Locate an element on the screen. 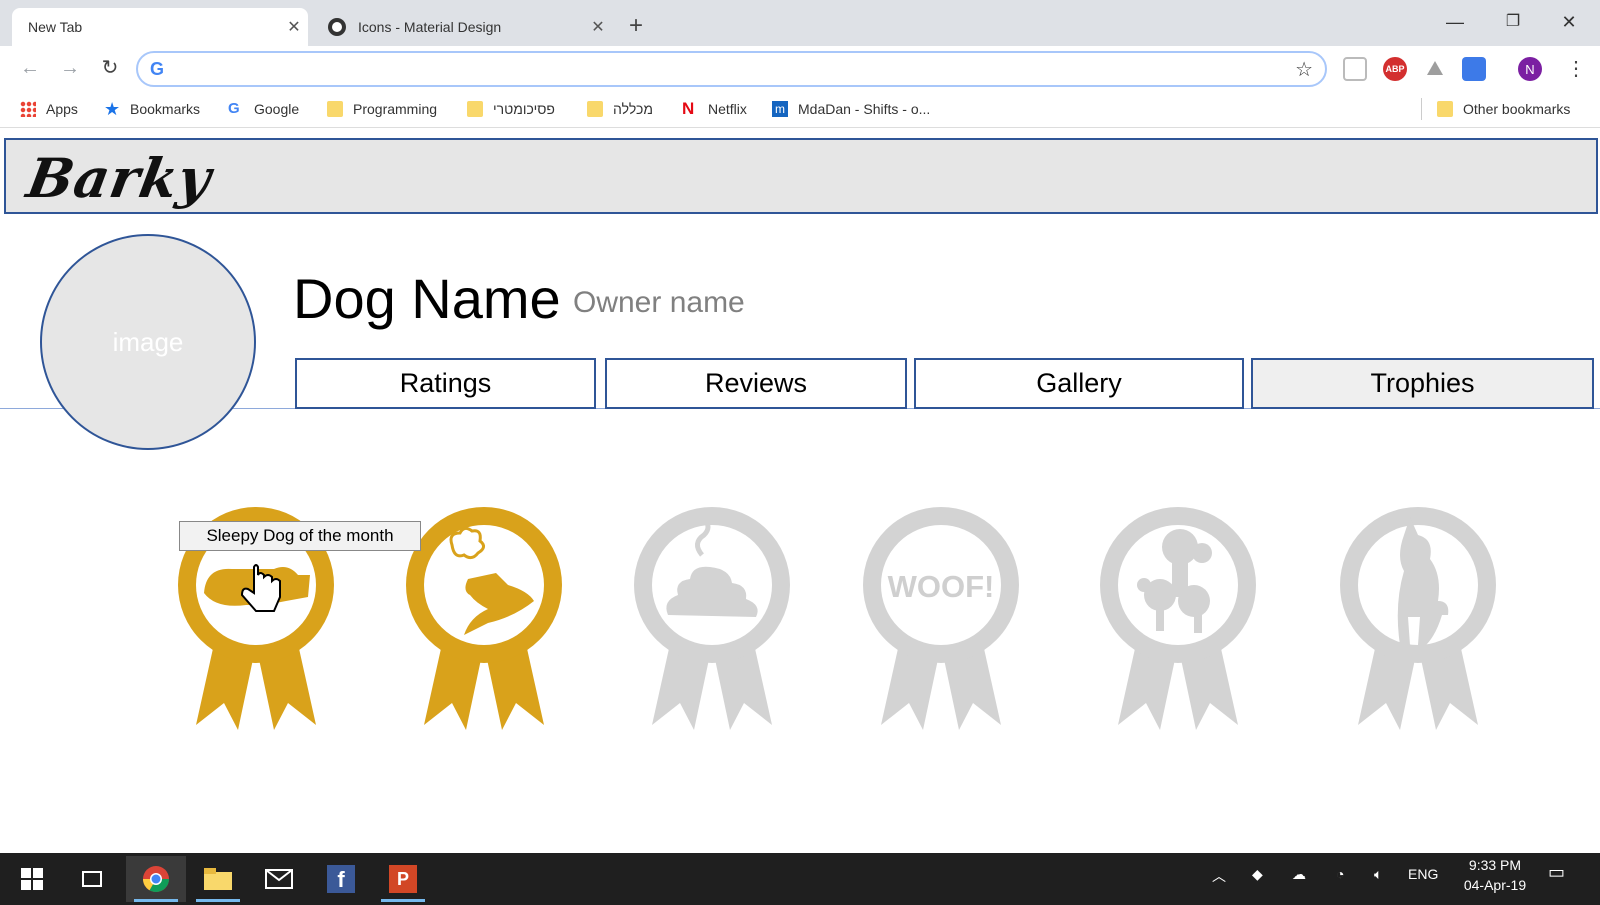 The image size is (1600, 905). trophy-barking-dog is located at coordinates (484, 620).